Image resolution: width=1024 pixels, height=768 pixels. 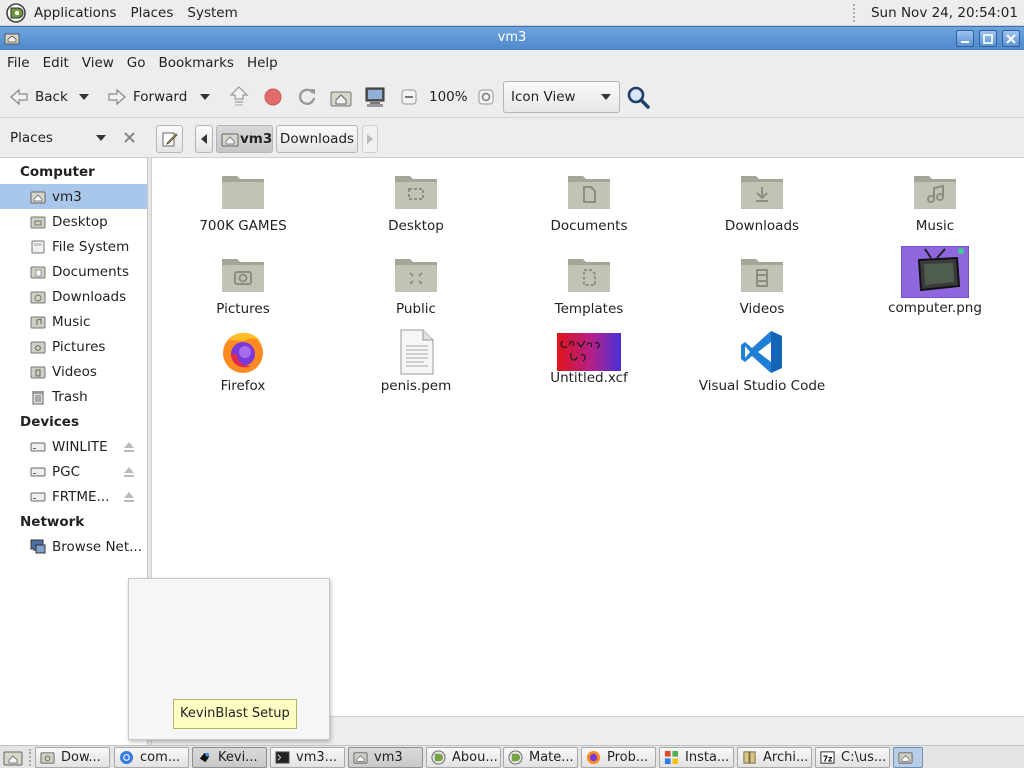 I want to click on sidebar-heading-devices: Devices, so click(x=49, y=422).